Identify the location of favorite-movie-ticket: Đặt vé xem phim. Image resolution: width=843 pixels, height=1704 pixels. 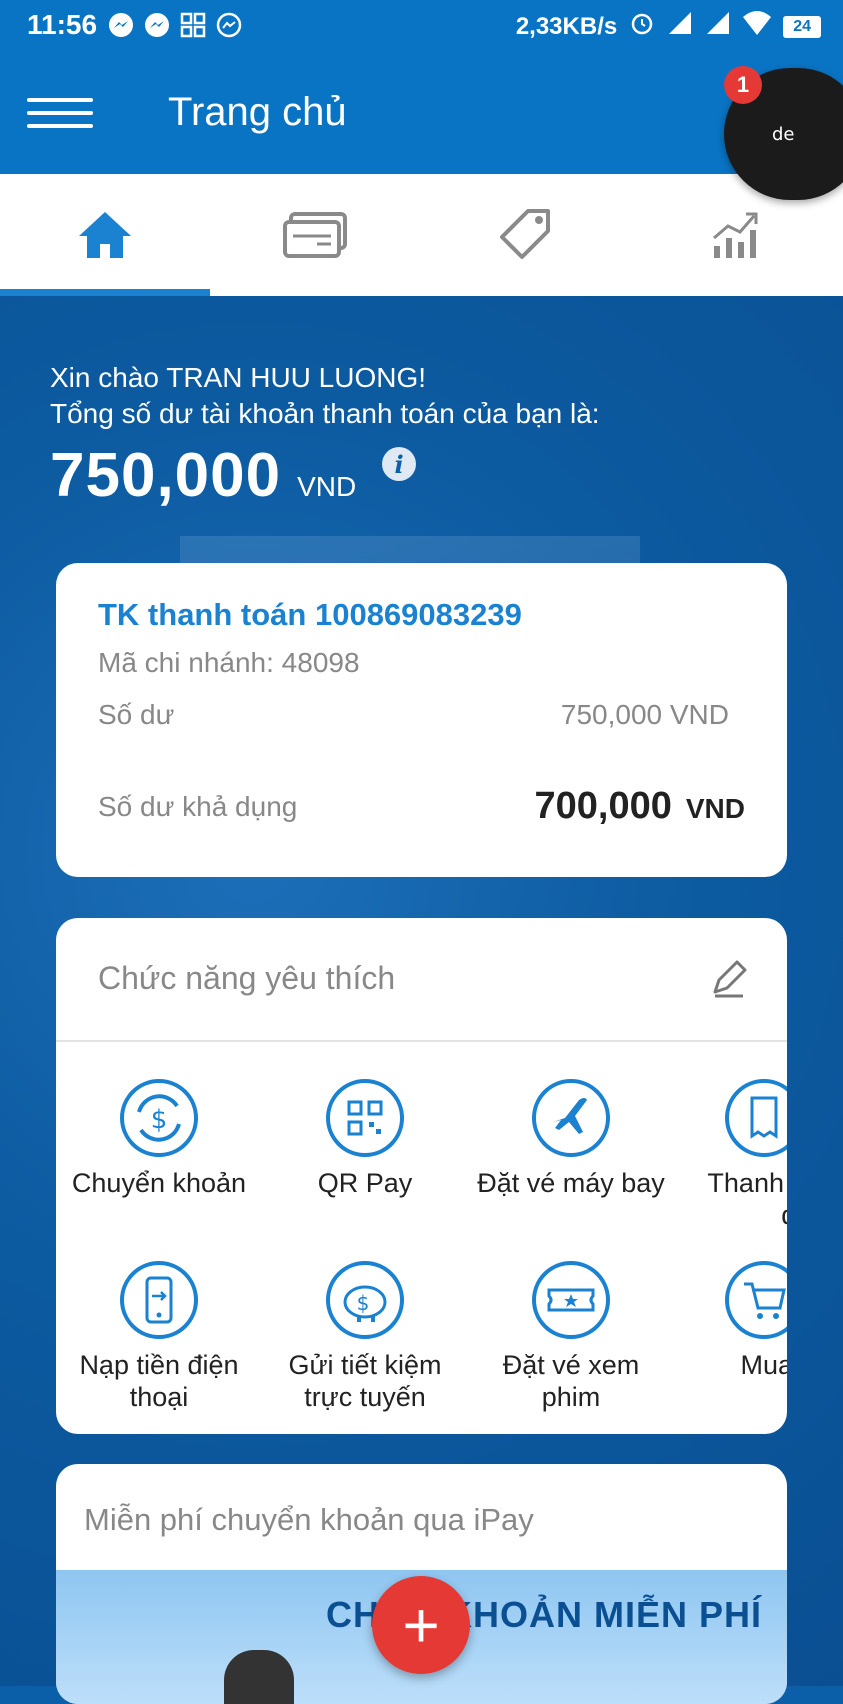
(571, 1336).